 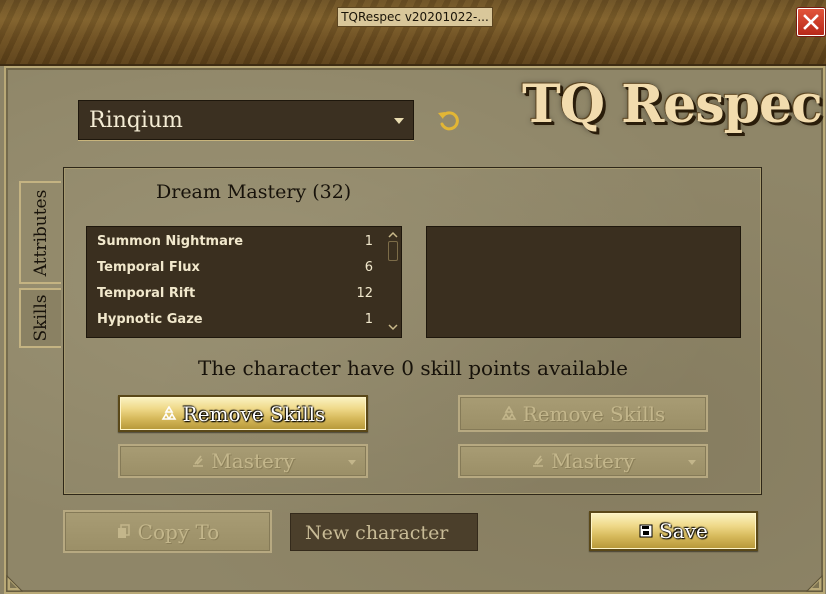 What do you see at coordinates (672, 104) in the screenshot?
I see `app-logo: TQ Respec` at bounding box center [672, 104].